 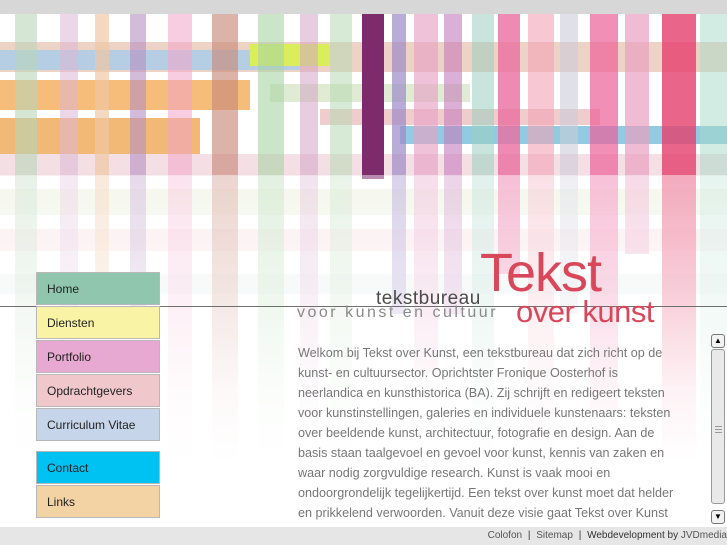 I want to click on scroll-thumb, so click(x=718, y=426).